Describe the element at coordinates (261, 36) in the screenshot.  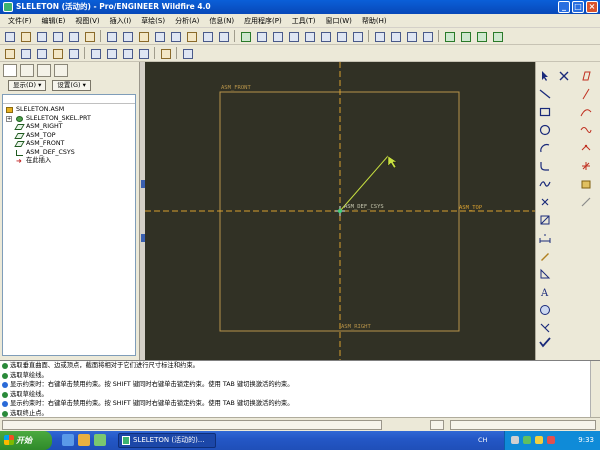
I see `spin-center-icon` at that location.